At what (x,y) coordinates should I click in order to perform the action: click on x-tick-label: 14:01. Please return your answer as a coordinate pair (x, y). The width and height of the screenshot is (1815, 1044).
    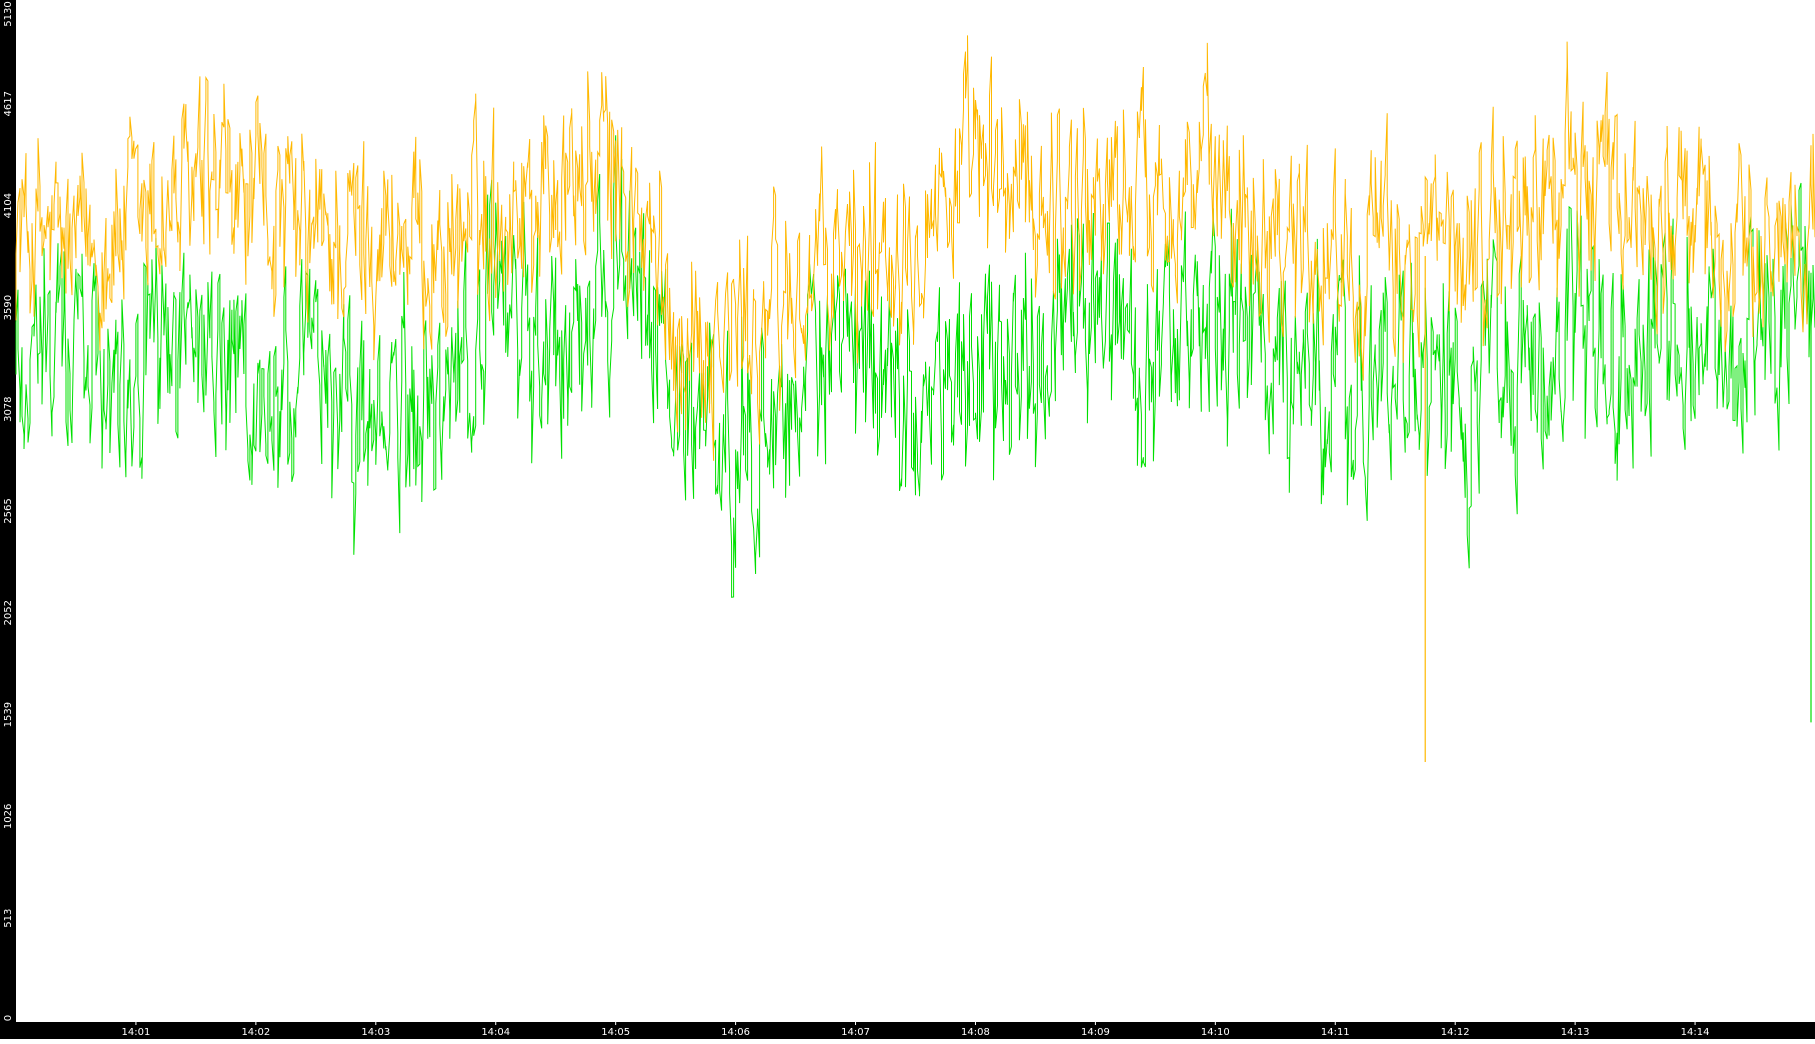
    Looking at the image, I should click on (136, 1032).